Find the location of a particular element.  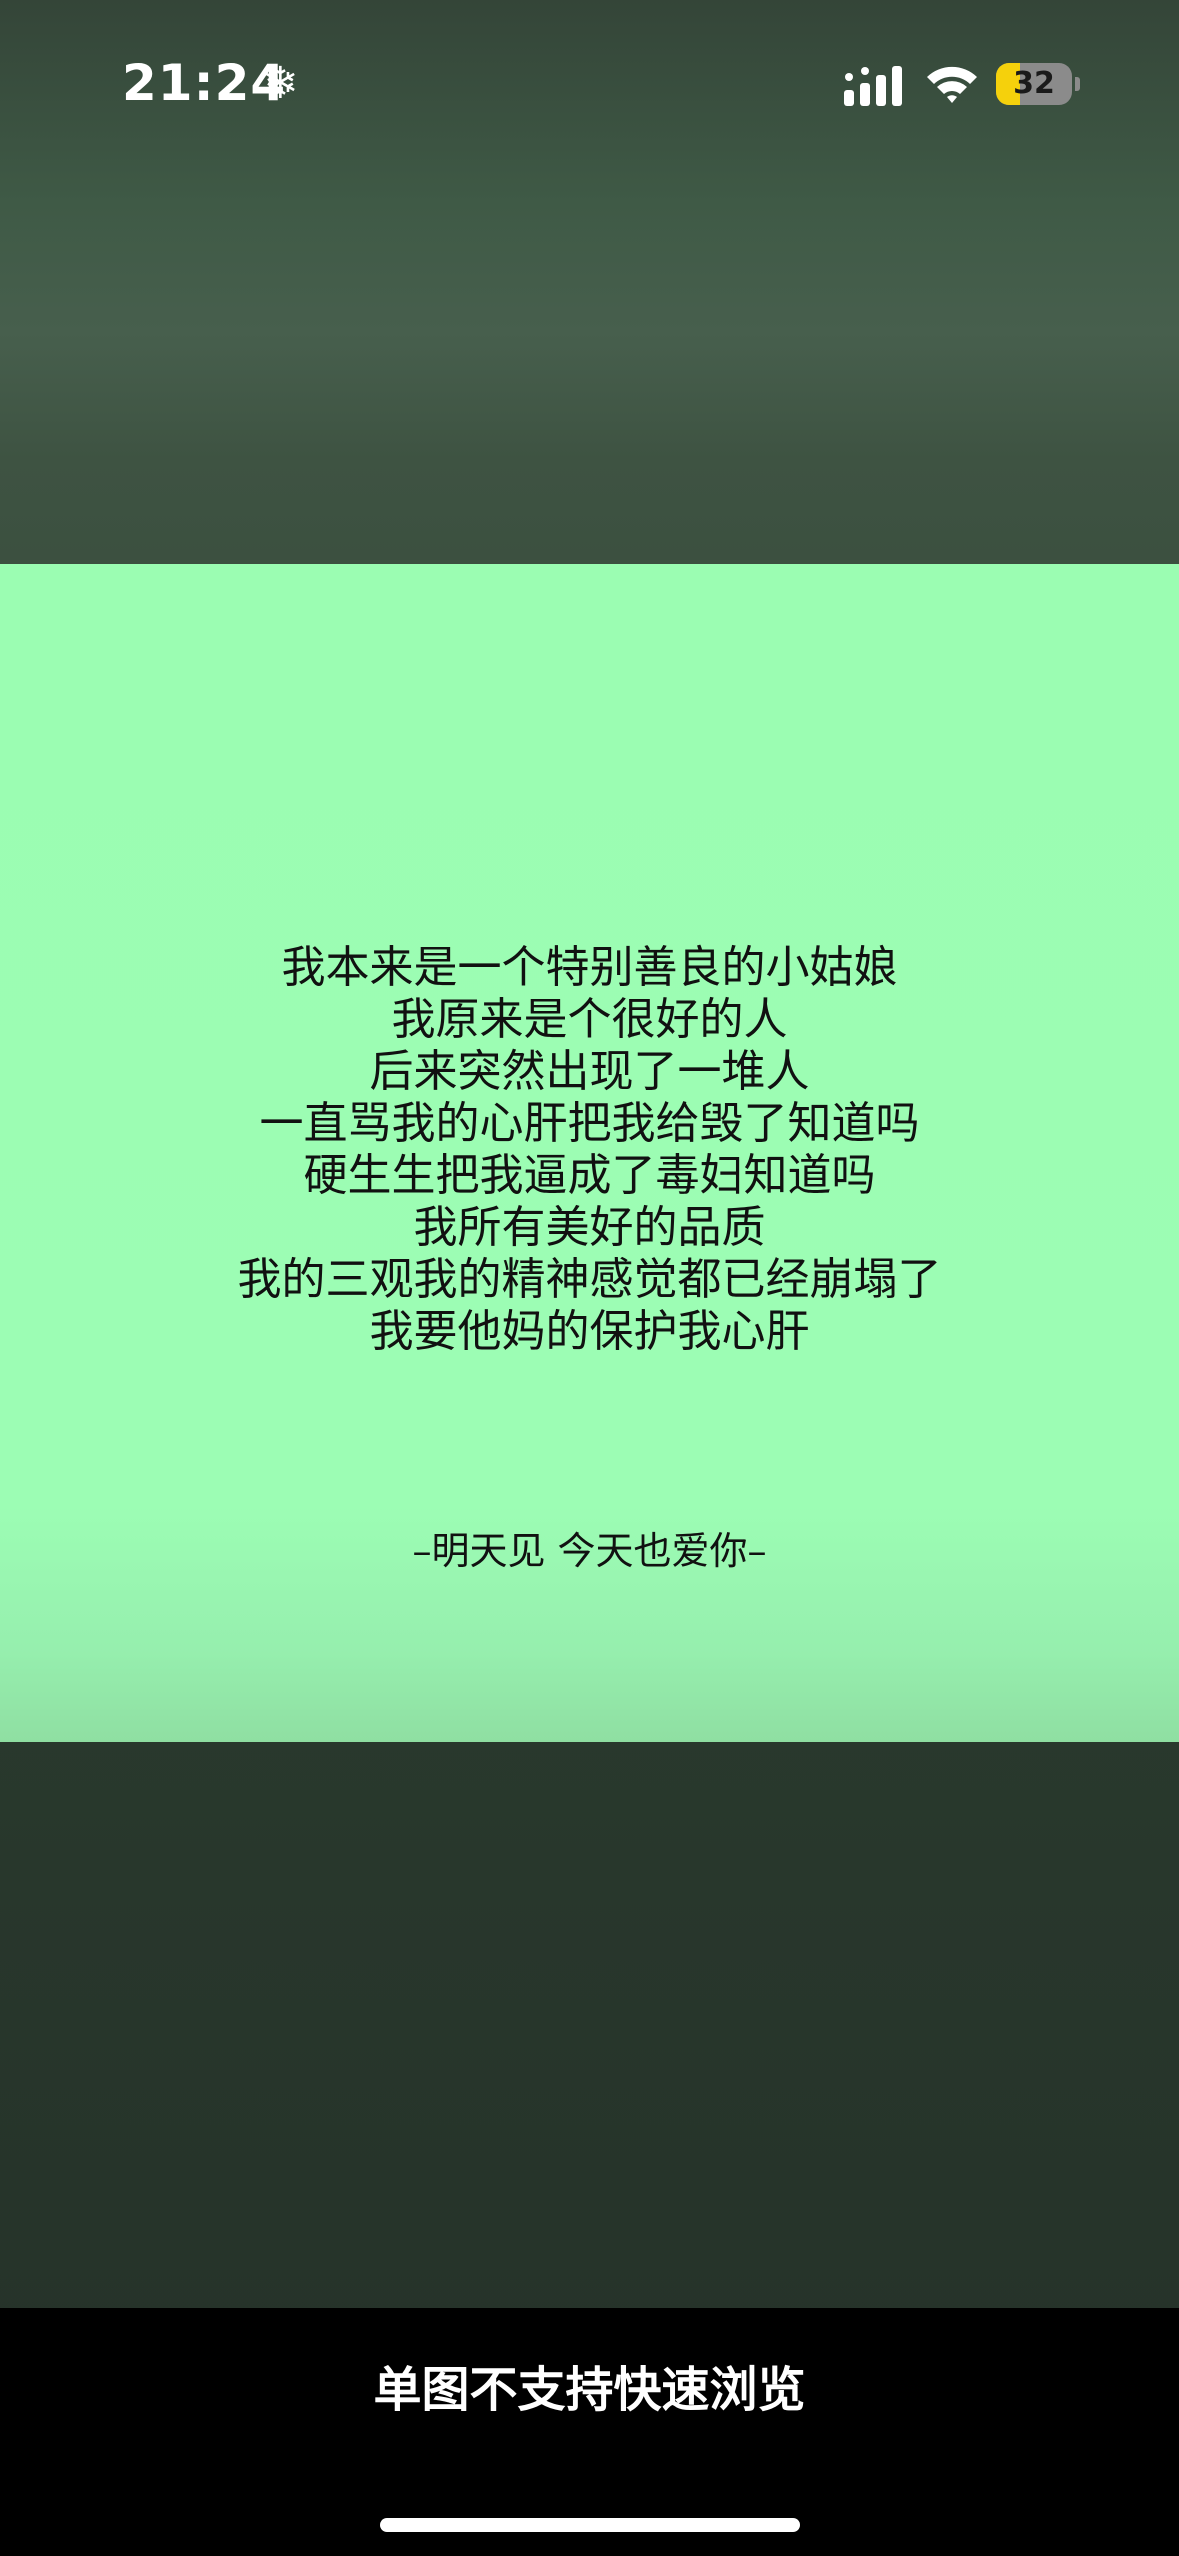

poem-line: 我本来是一个特别善良的小姑娘 is located at coordinates (589, 967).